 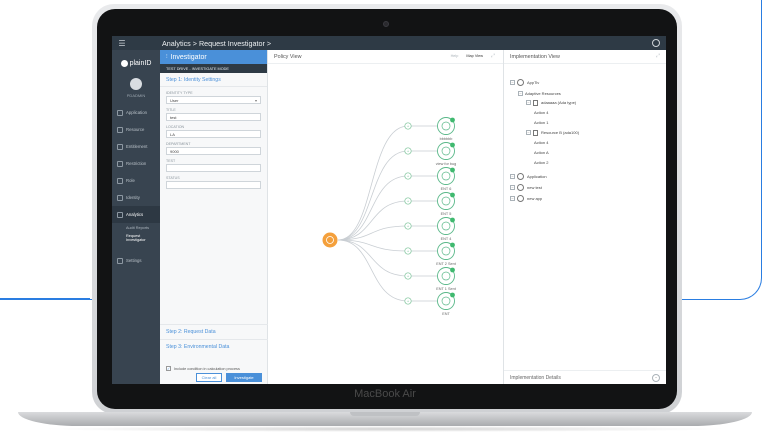 What do you see at coordinates (526, 198) in the screenshot?
I see `tree-item: − new app` at bounding box center [526, 198].